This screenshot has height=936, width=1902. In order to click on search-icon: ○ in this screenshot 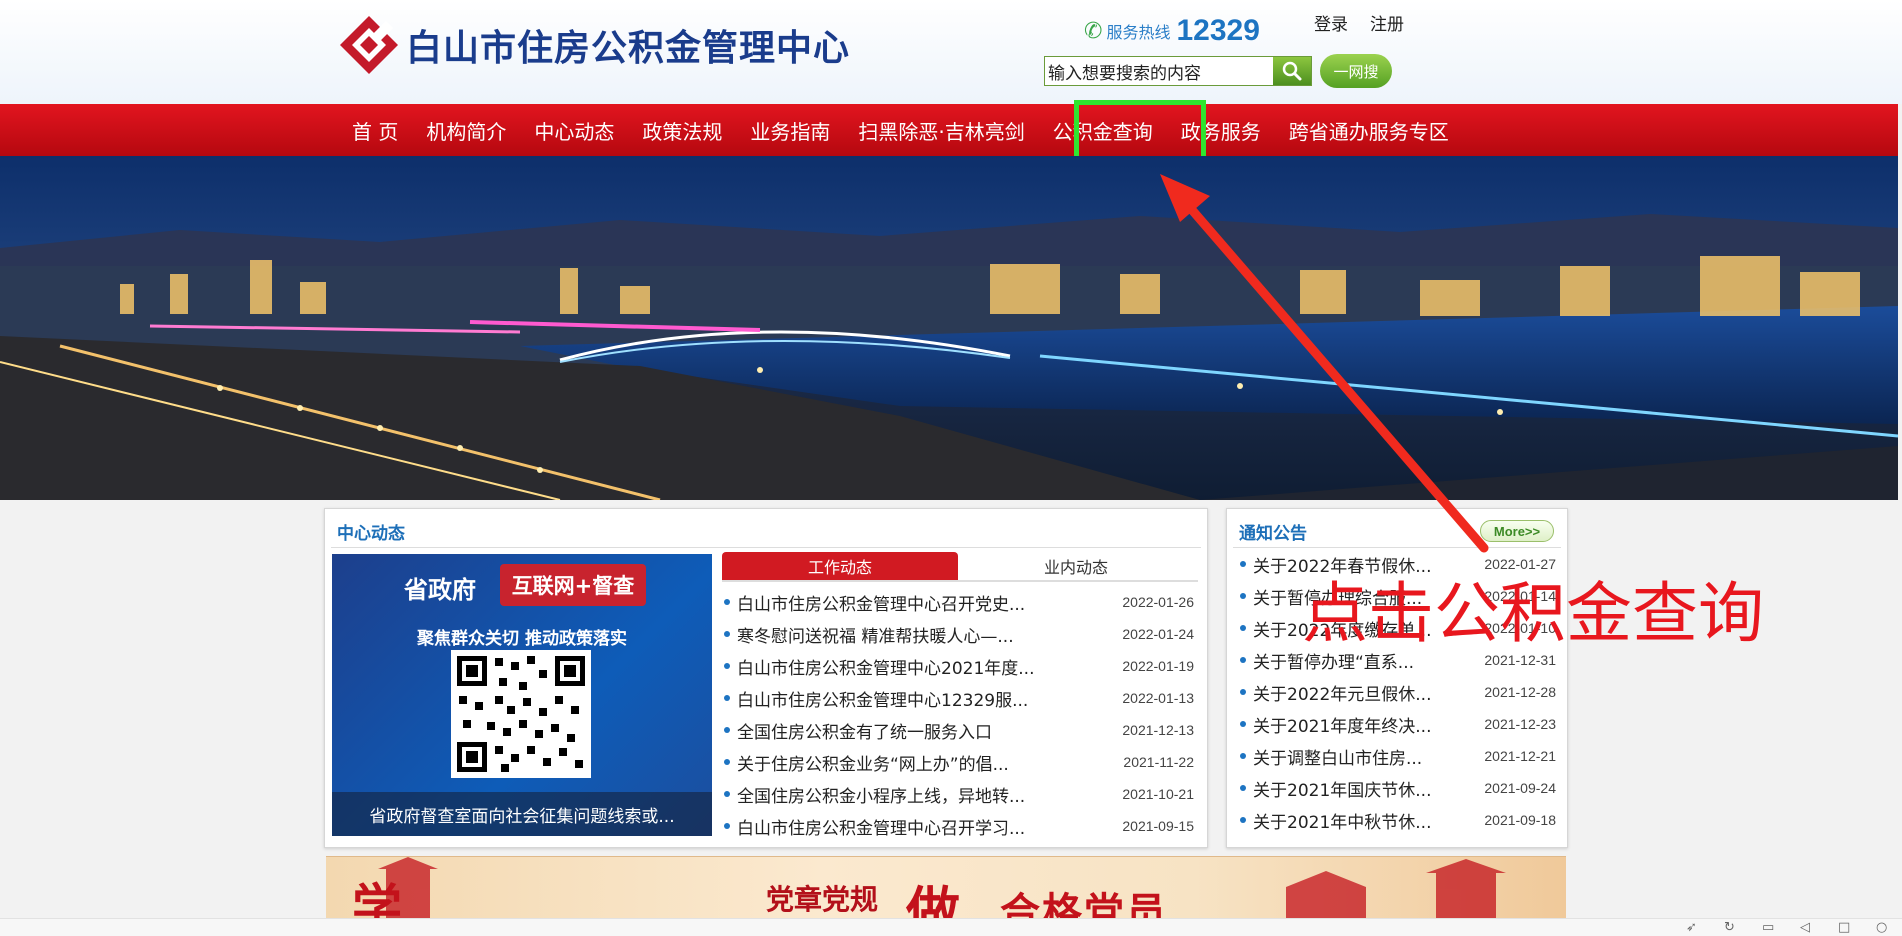, I will do `click(1881, 927)`.